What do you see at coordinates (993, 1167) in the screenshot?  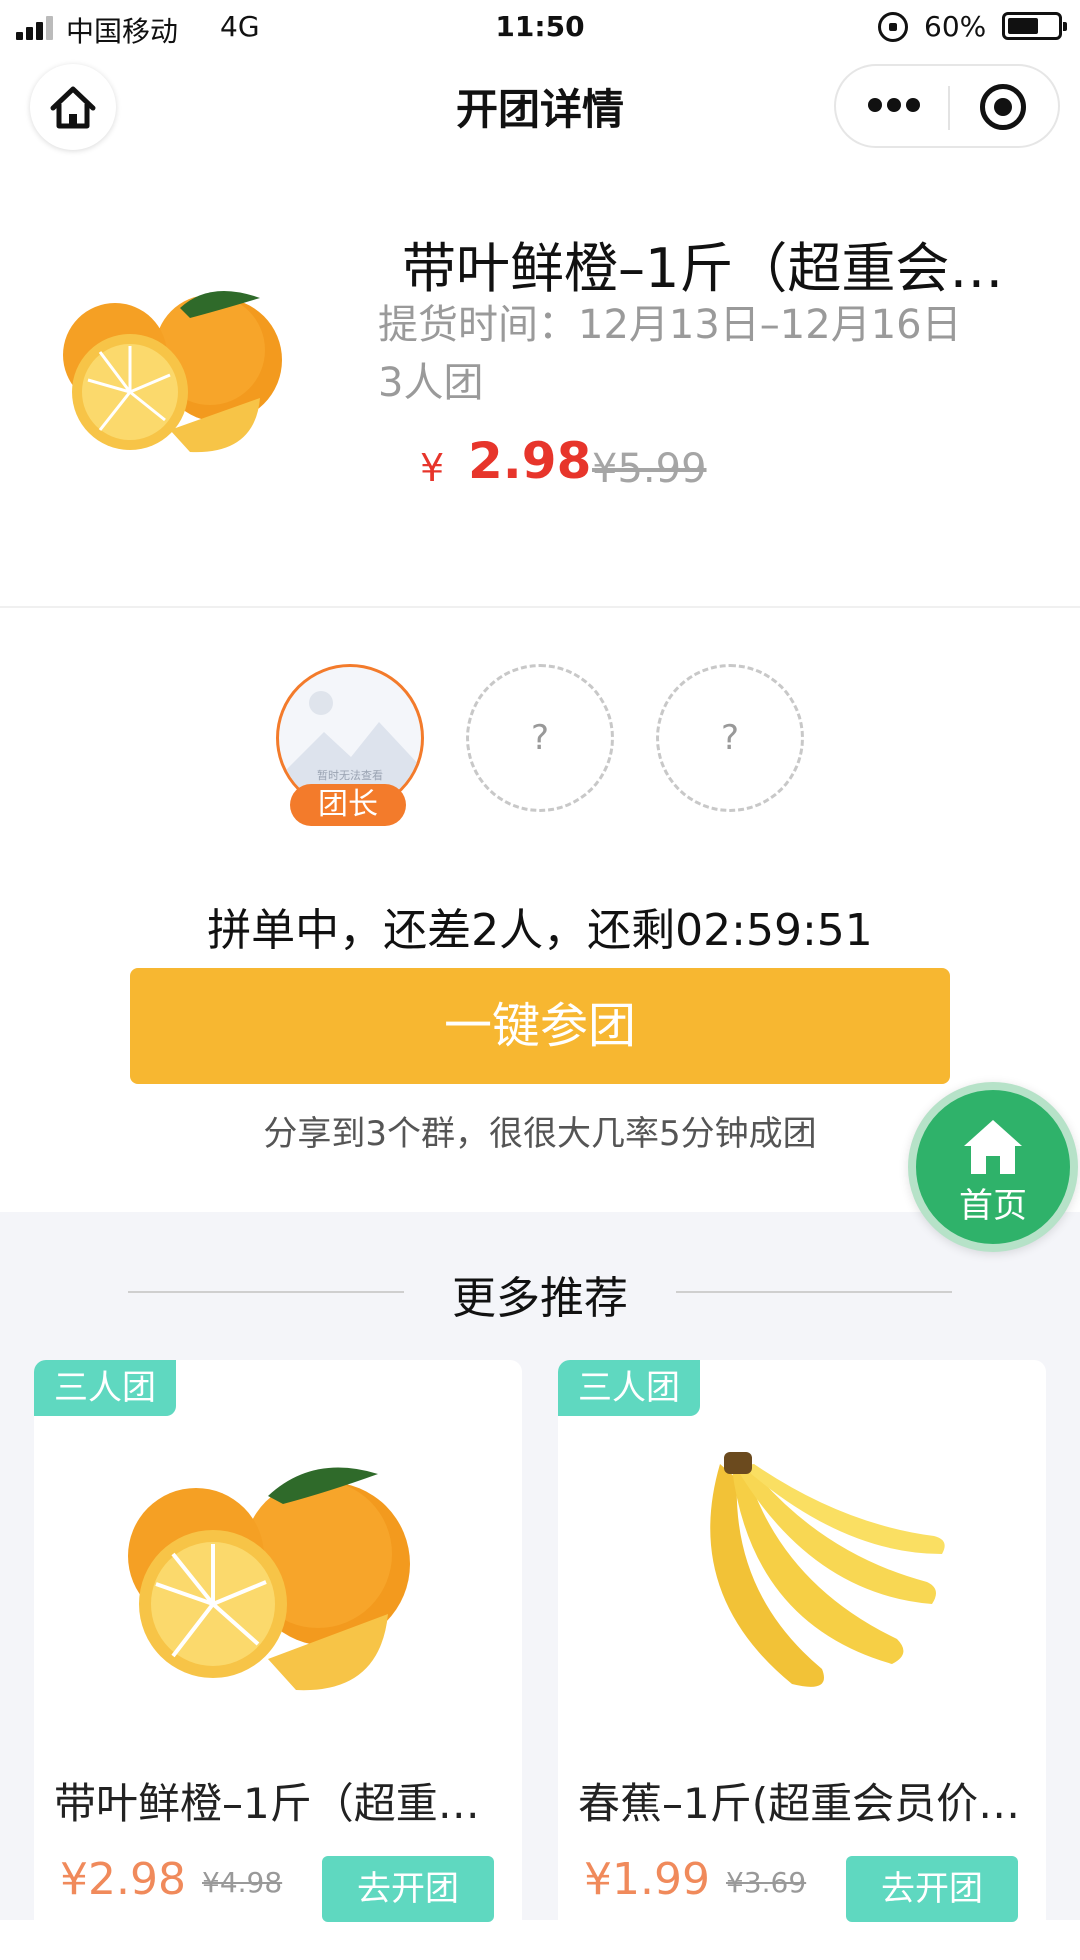 I see `floating-home-button: 首页` at bounding box center [993, 1167].